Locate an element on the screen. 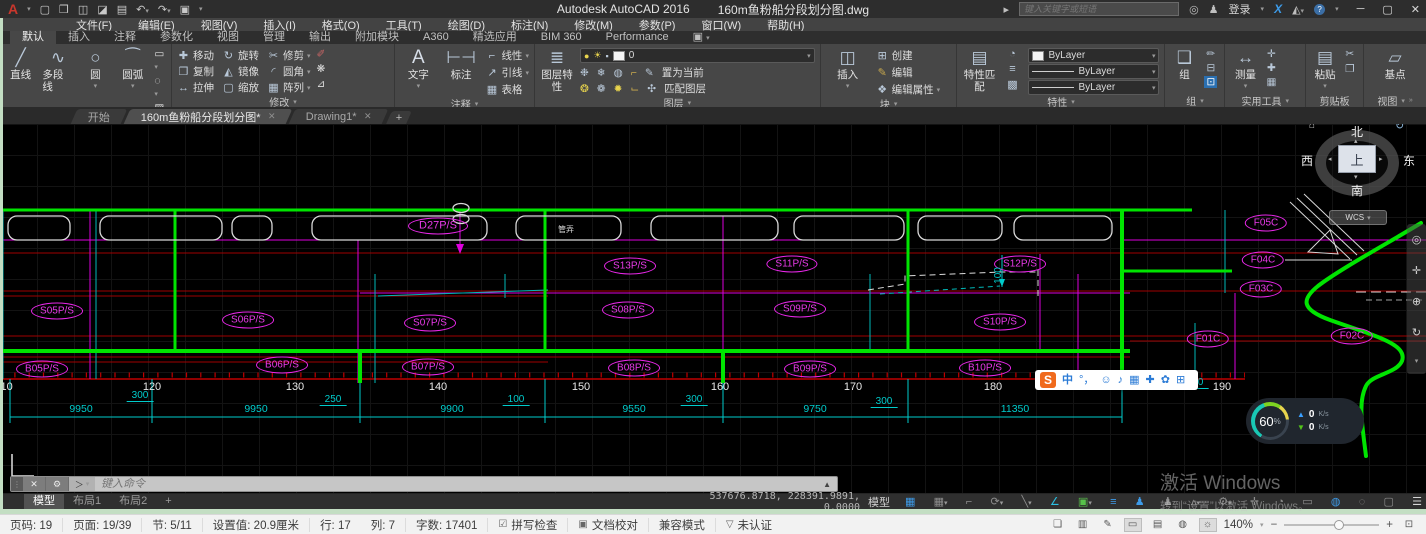 The height and width of the screenshot is (534, 1426). viewcube-arrow-right-icon: ▸ is located at coordinates (1381, 159).